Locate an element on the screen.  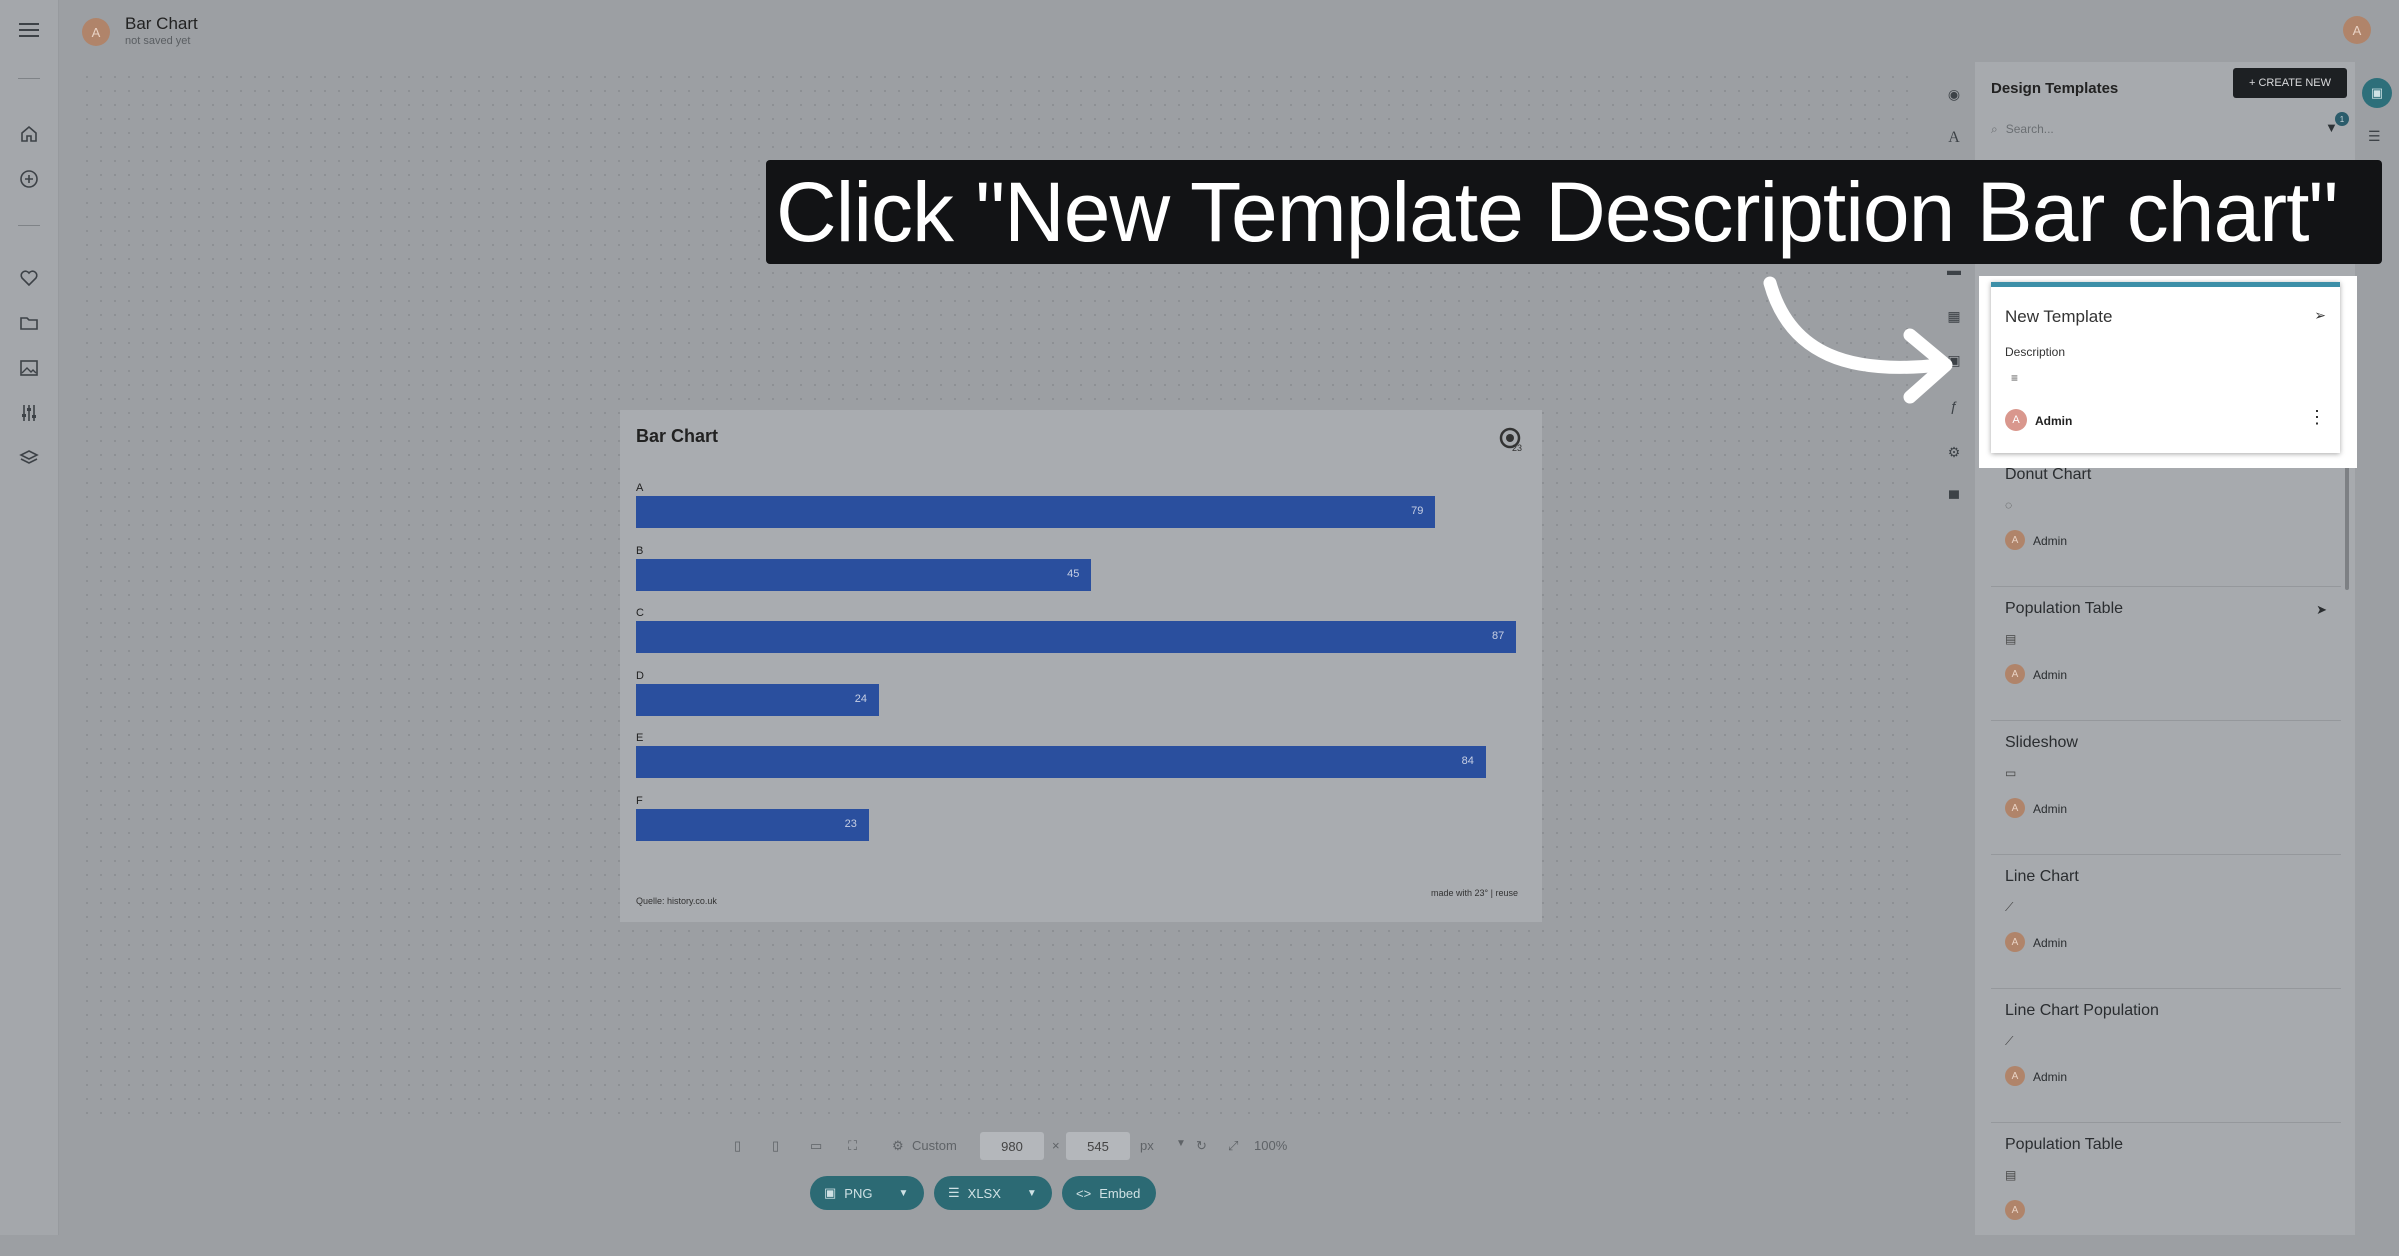
chart-title: Bar Chart is located at coordinates (677, 436).